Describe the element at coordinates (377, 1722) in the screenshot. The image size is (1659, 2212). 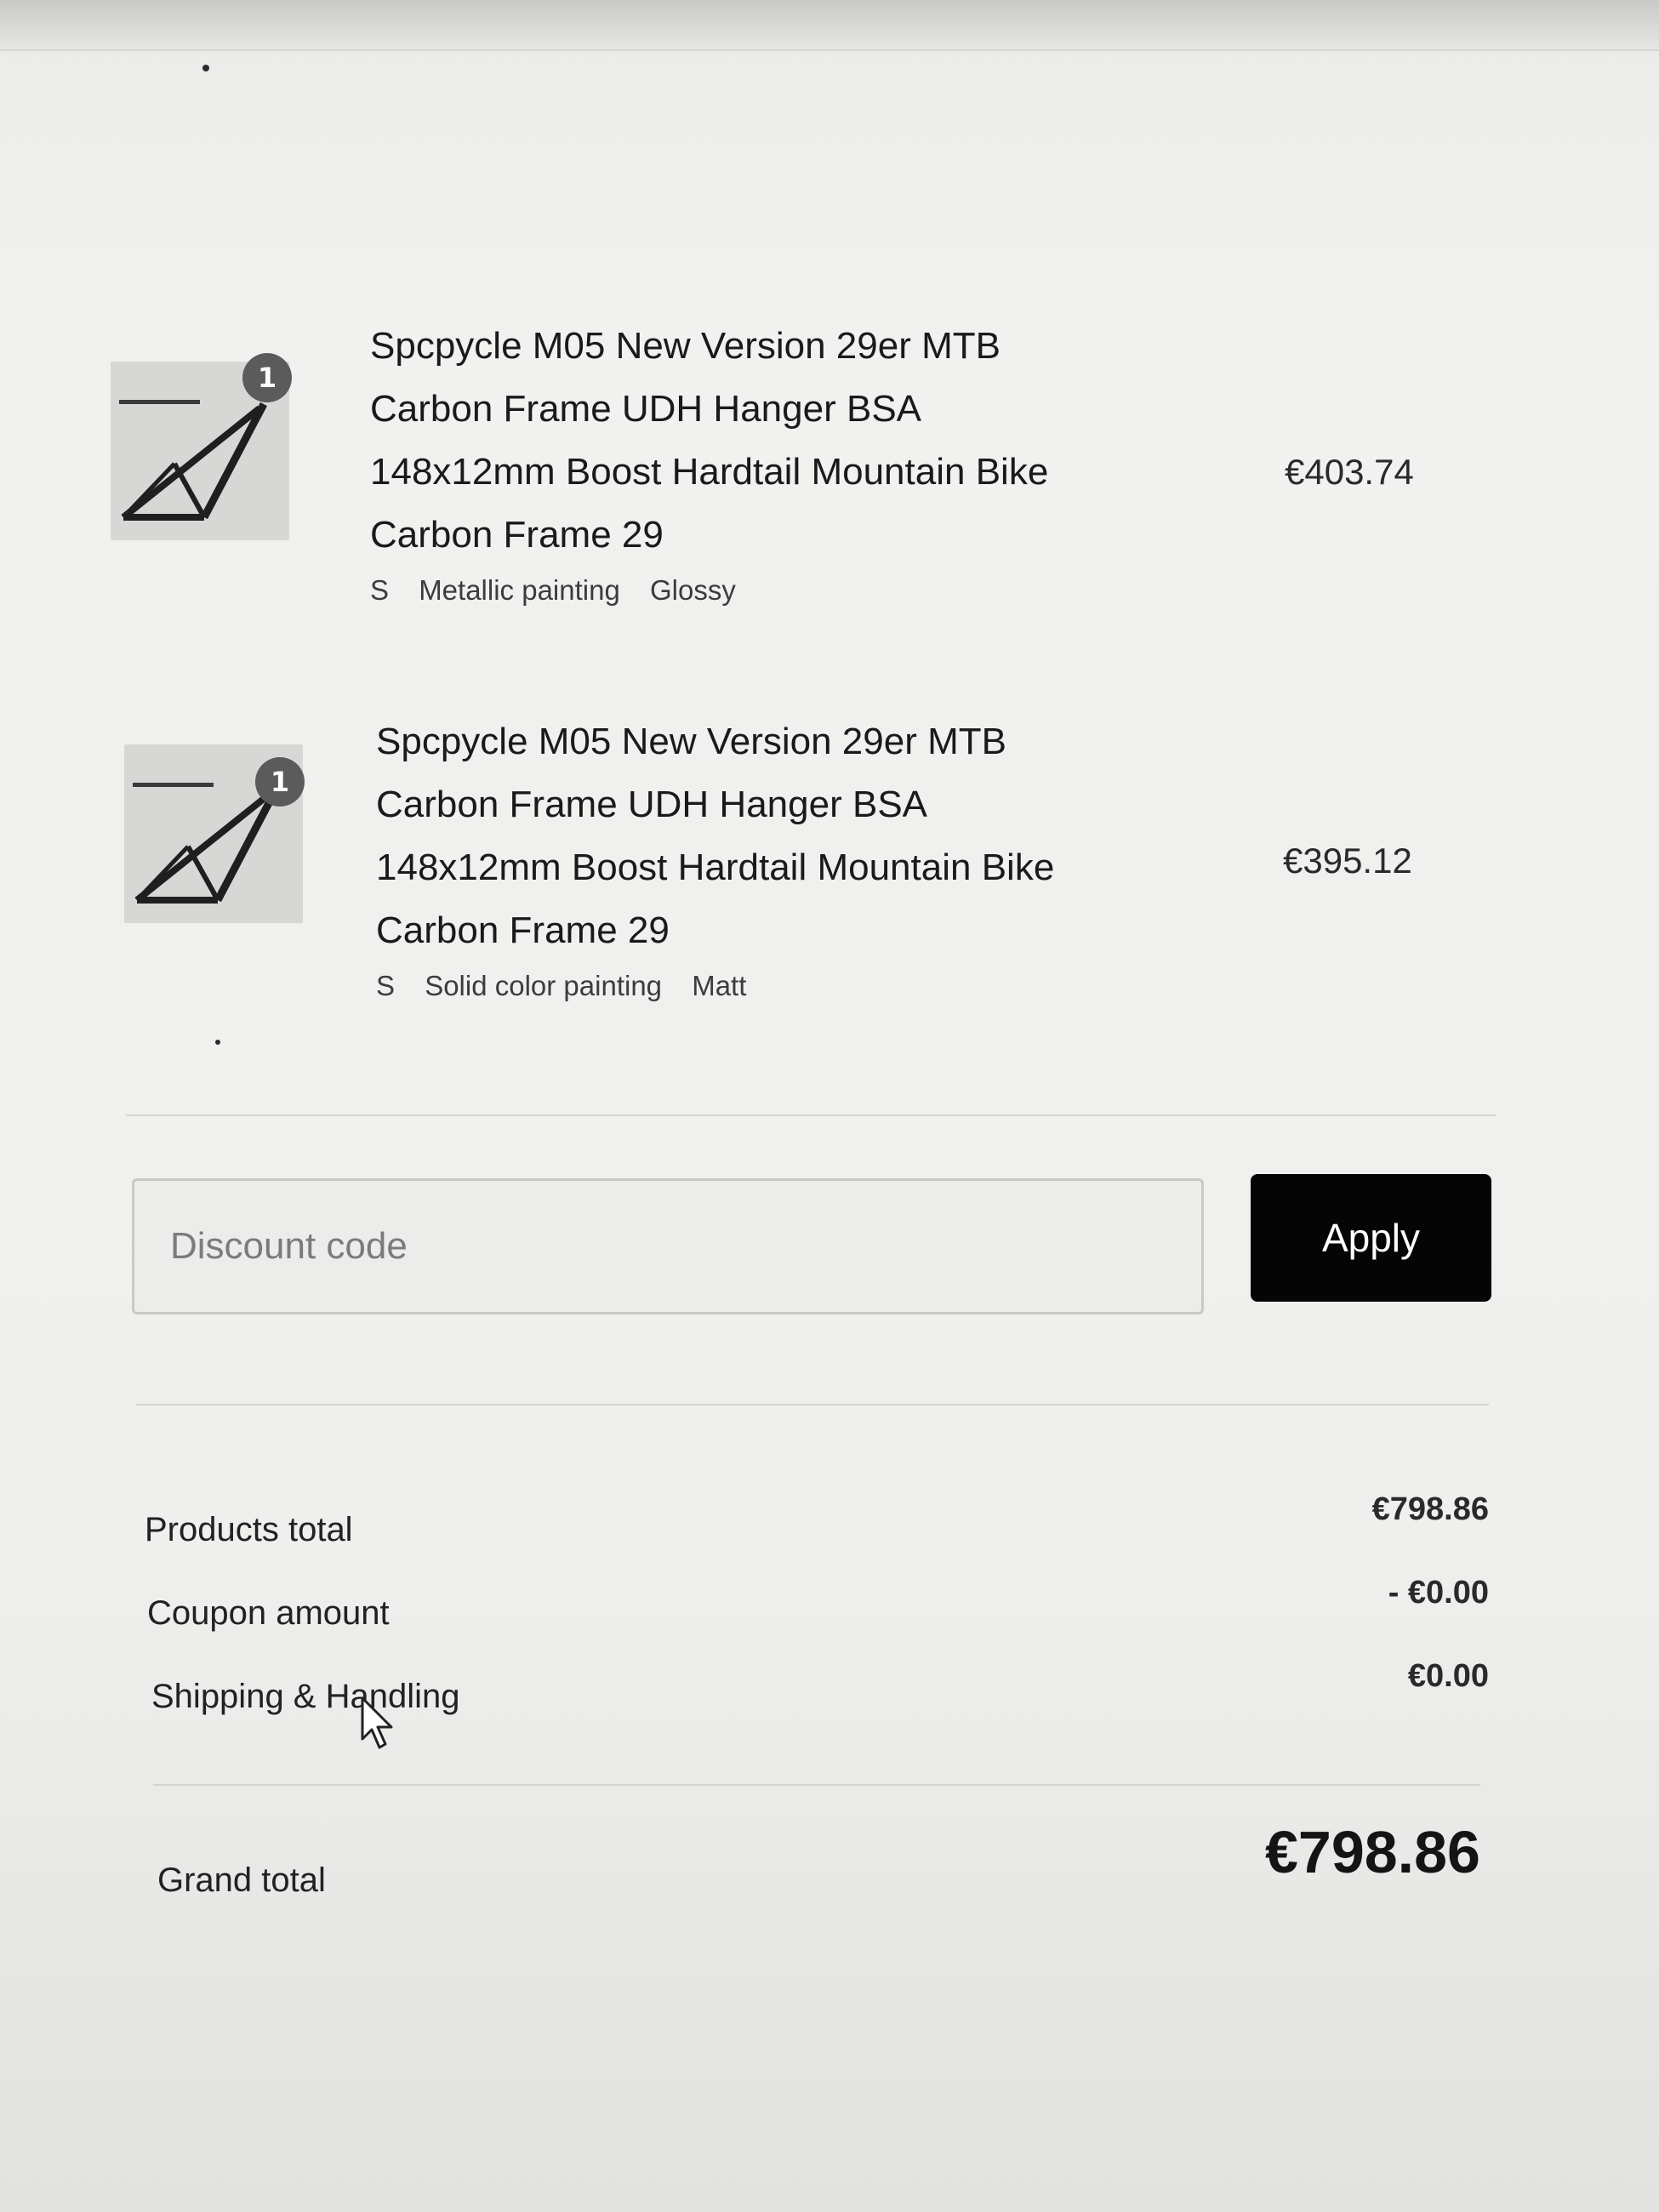
I see `mouse-cursor-icon` at that location.